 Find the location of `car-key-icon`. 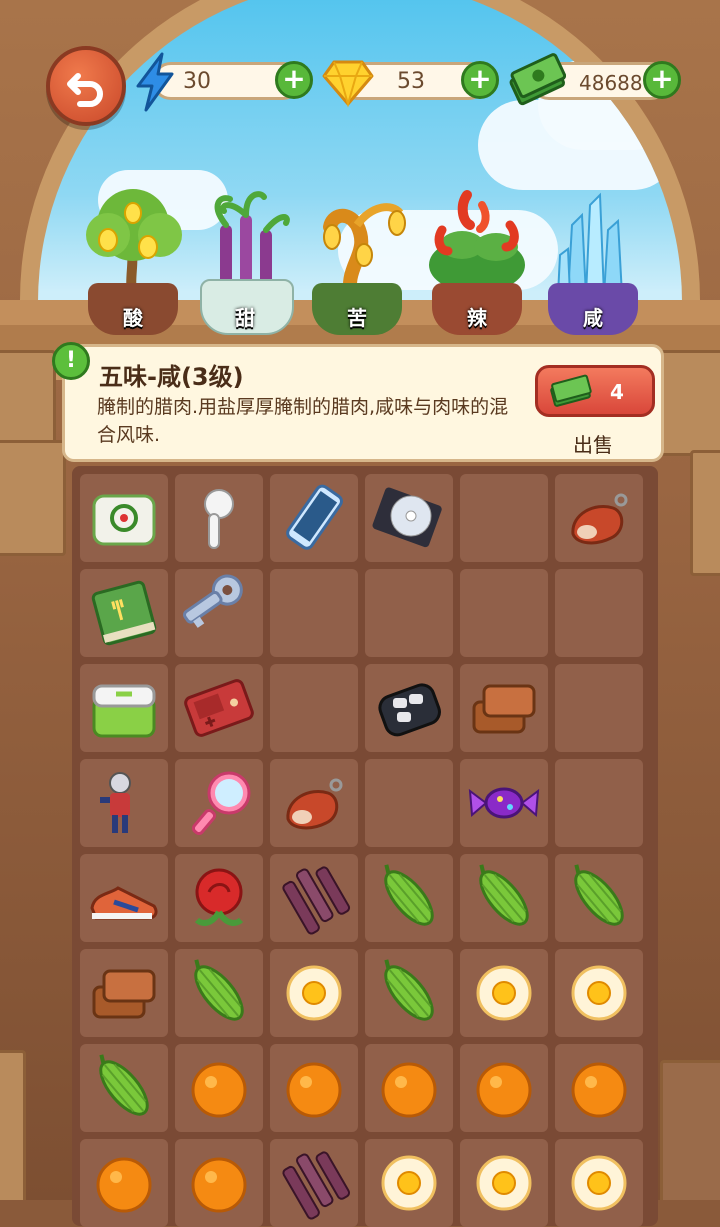

car-key-icon is located at coordinates (409, 710).